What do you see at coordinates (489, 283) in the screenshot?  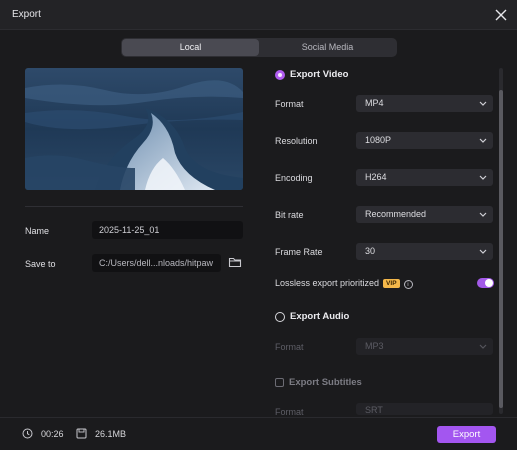 I see `toggle-knob` at bounding box center [489, 283].